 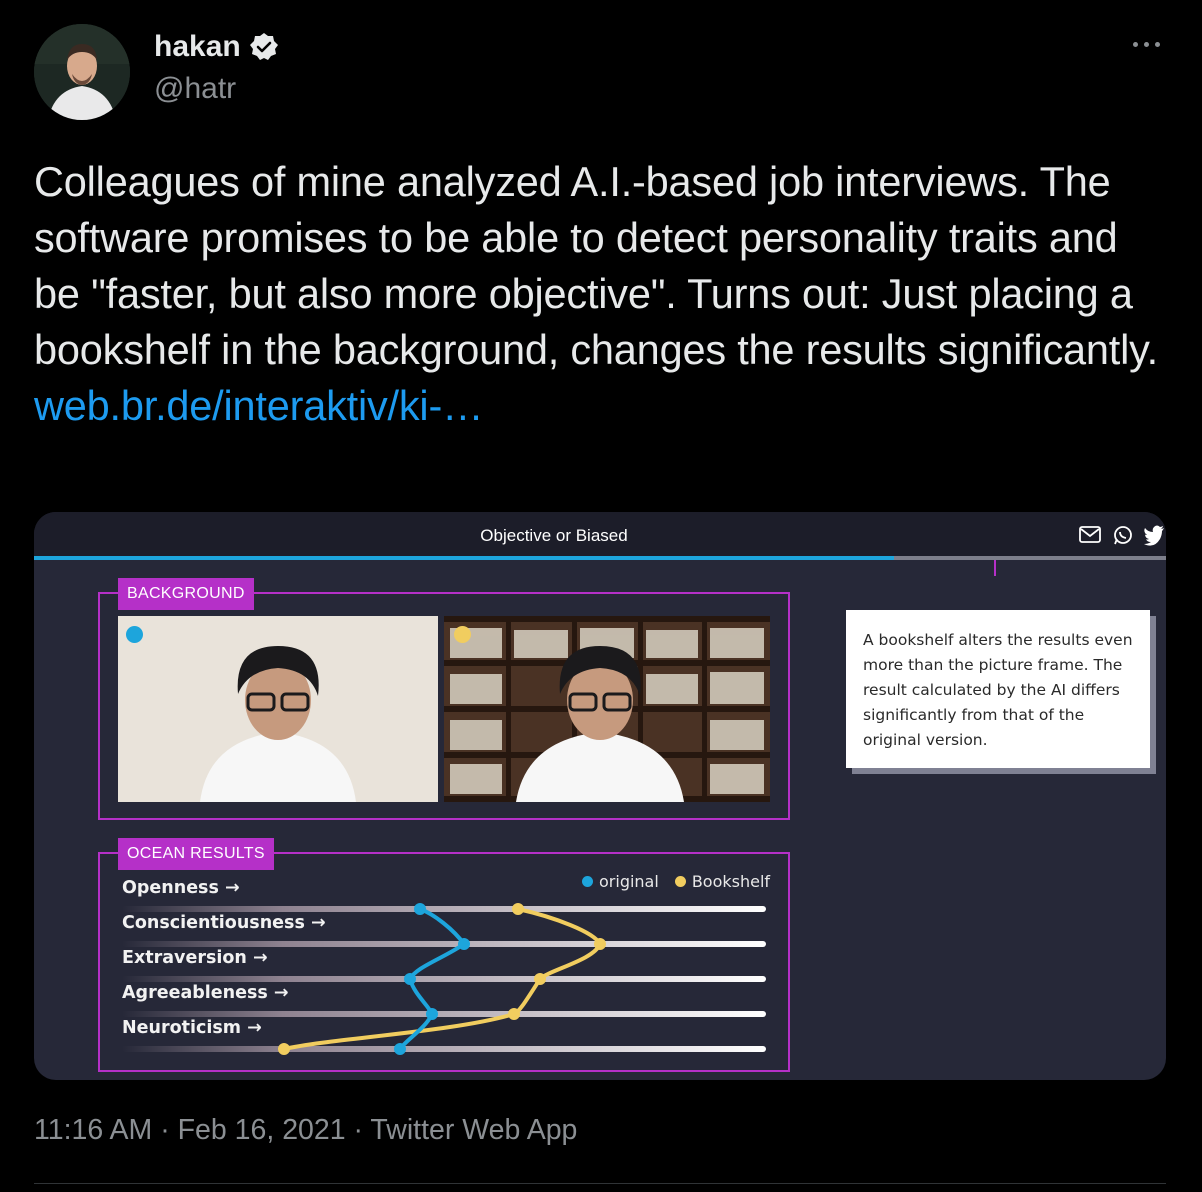 What do you see at coordinates (444, 909) in the screenshot?
I see `scale-bar-openness` at bounding box center [444, 909].